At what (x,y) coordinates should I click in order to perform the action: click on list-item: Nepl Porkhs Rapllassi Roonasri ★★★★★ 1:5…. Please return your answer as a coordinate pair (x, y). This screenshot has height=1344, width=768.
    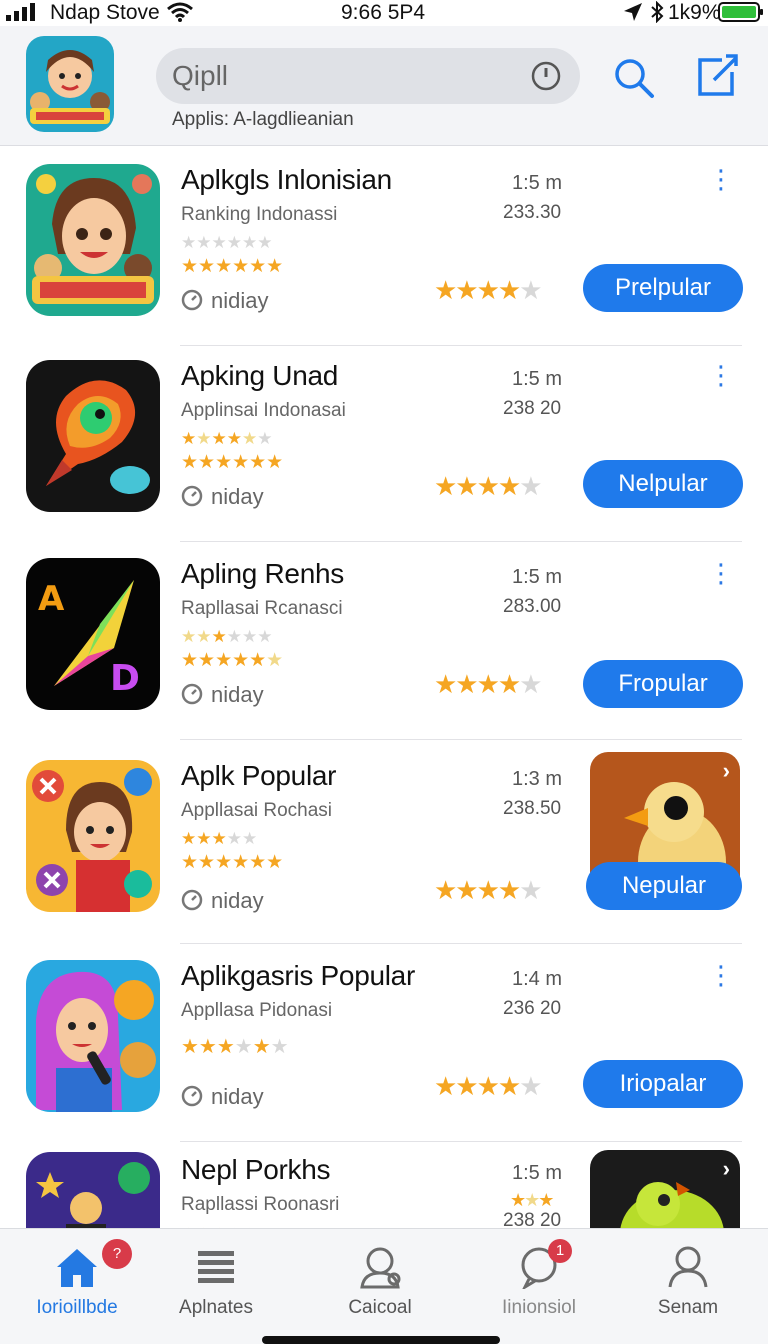
    Looking at the image, I should click on (384, 1183).